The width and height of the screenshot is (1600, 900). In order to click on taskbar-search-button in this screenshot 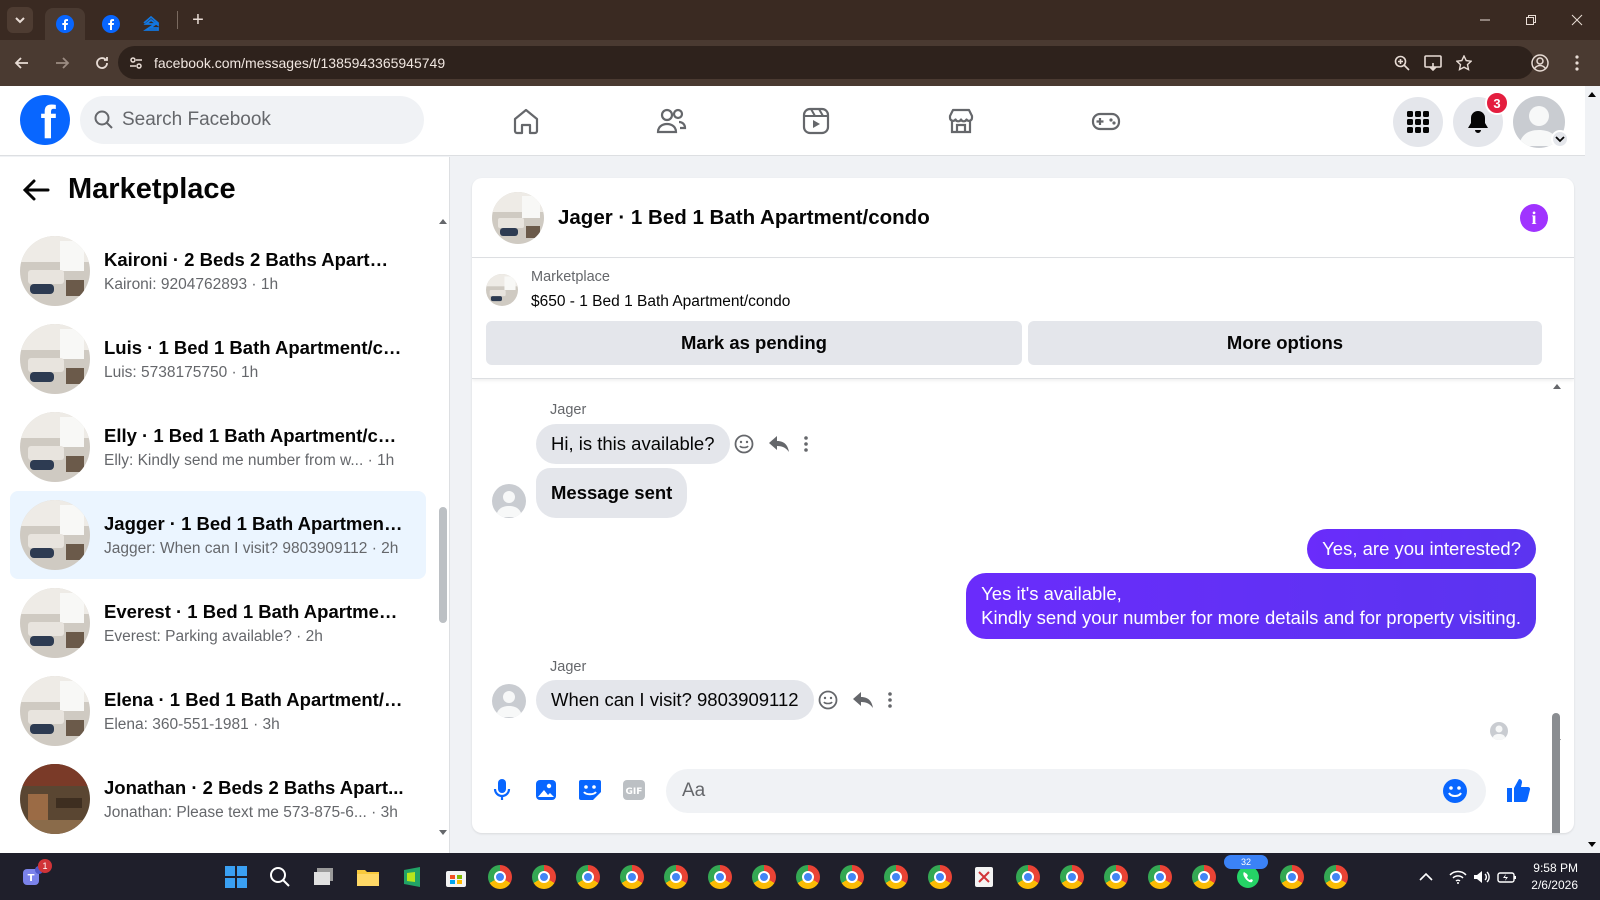, I will do `click(280, 877)`.